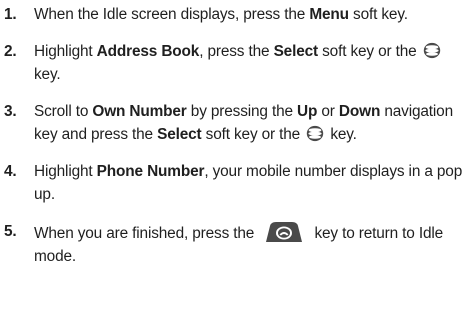  What do you see at coordinates (150, 171) in the screenshot?
I see `phone-number-label: Phone Number` at bounding box center [150, 171].